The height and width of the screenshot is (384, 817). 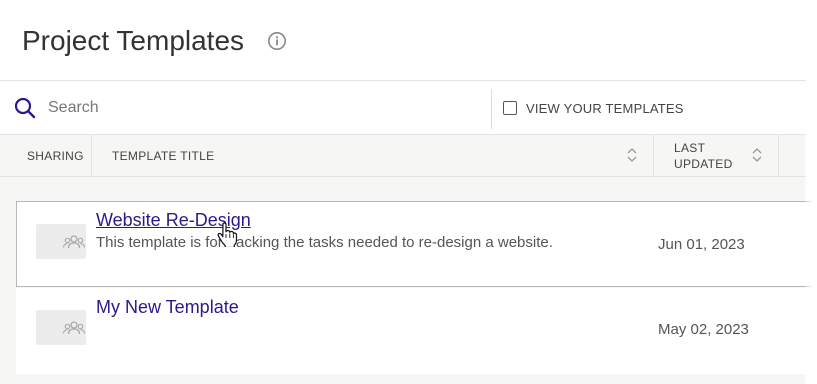 I want to click on toolbar: VIEW YOUR TEMPLATES, so click(x=403, y=108).